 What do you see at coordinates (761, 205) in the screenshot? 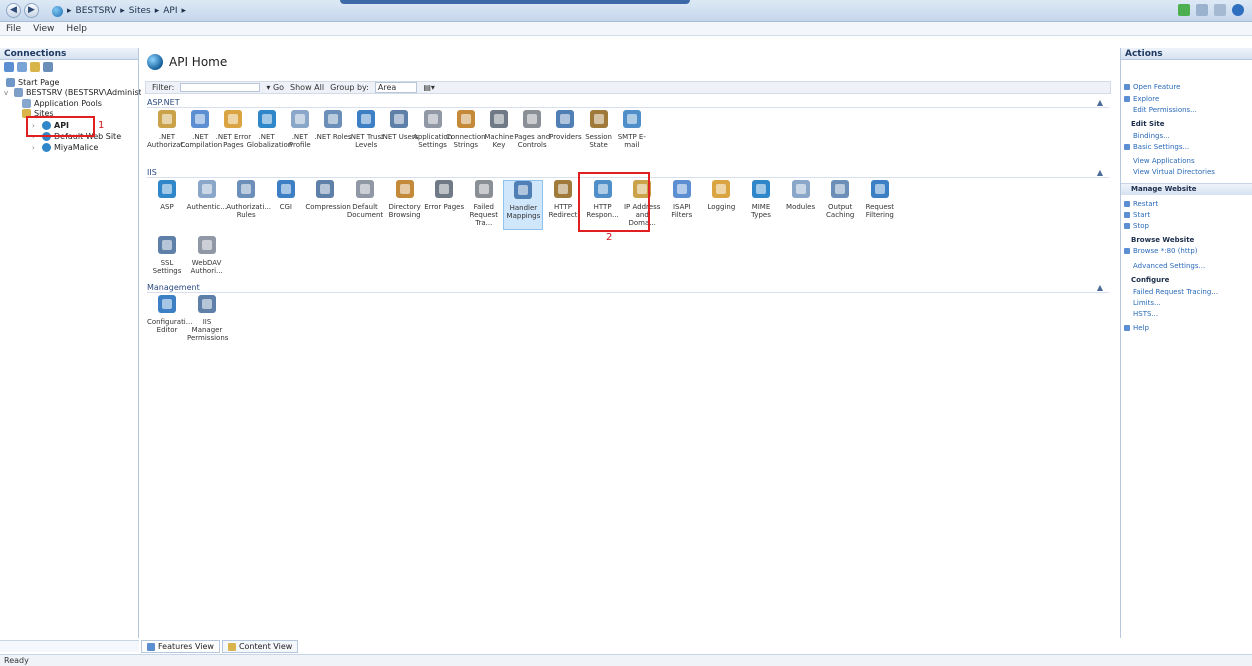
I see `feature-mime-types: MIME Types` at bounding box center [761, 205].